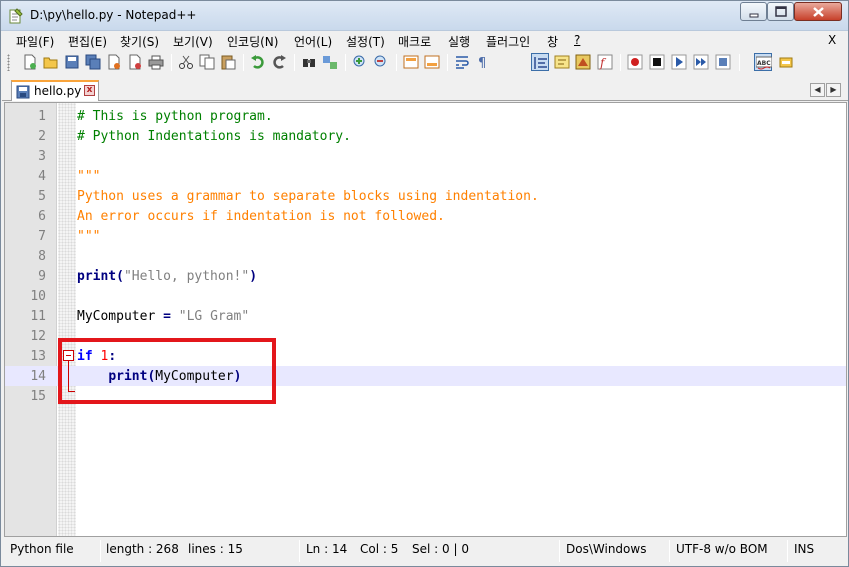 Image resolution: width=849 pixels, height=567 pixels. Describe the element at coordinates (360, 62) in the screenshot. I see `zoom-in-icon` at that location.